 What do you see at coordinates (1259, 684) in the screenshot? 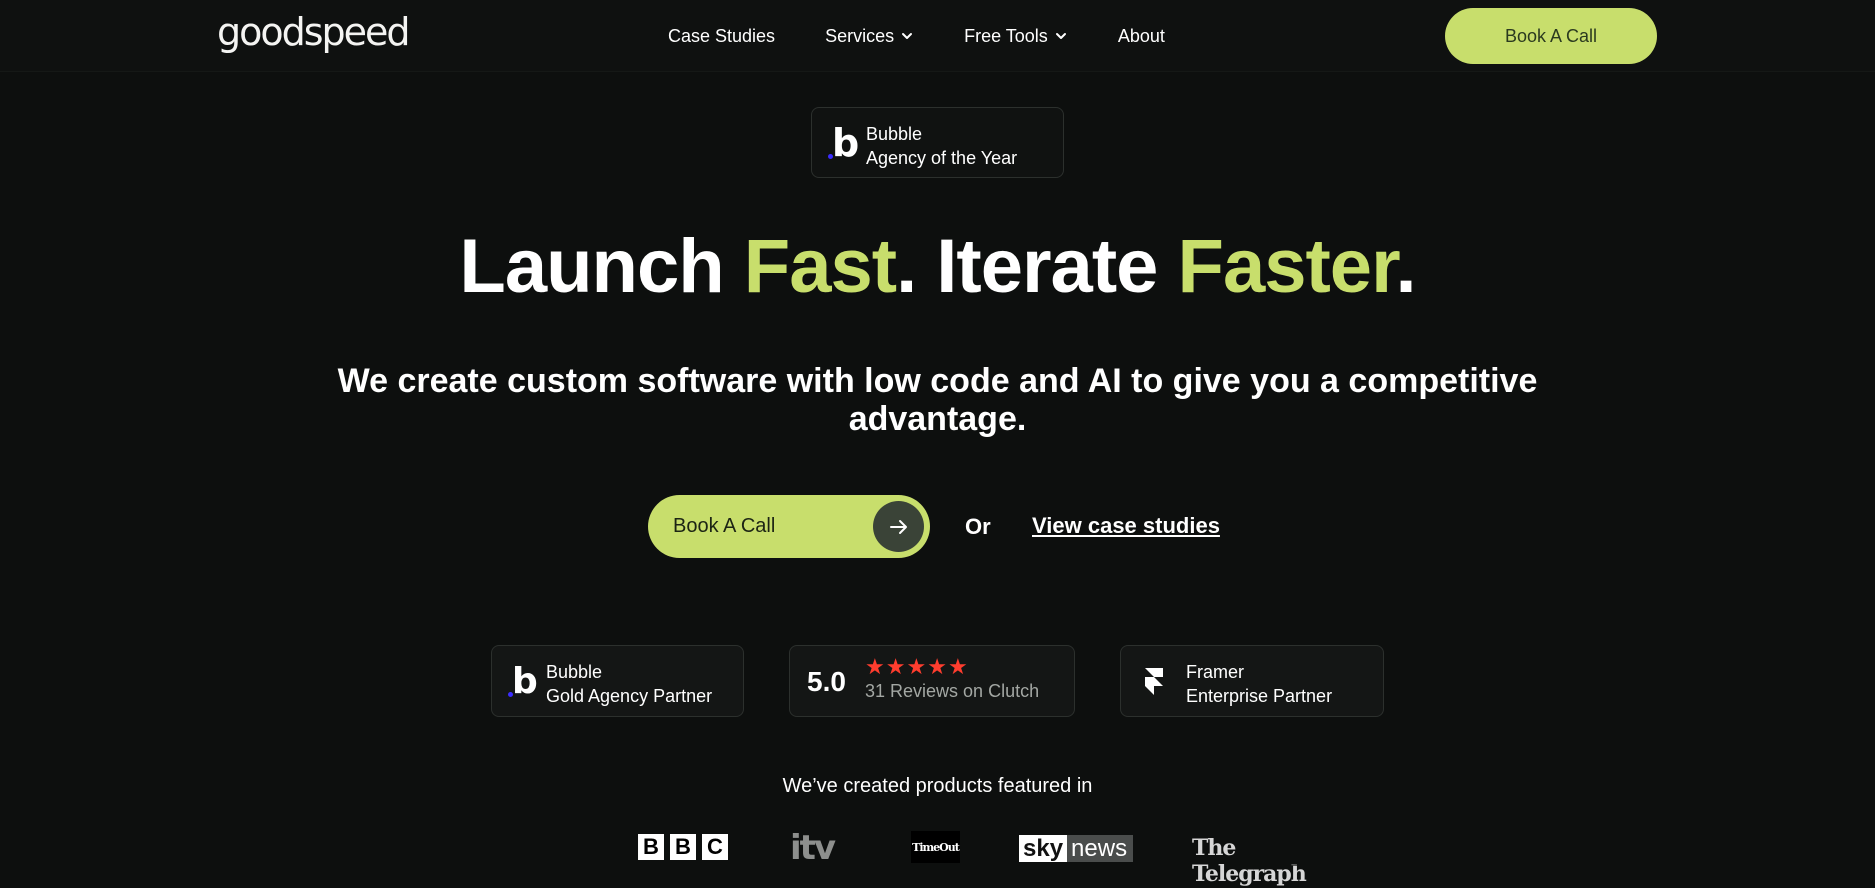
I see `framer-partner-text: Framer Enterprise Partner` at bounding box center [1259, 684].